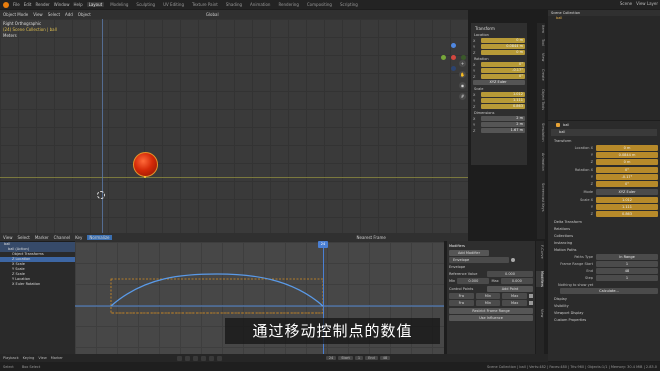 Image resolution: width=660 pixels, height=371 pixels. I want to click on playback-menu: Playback, so click(11, 358).